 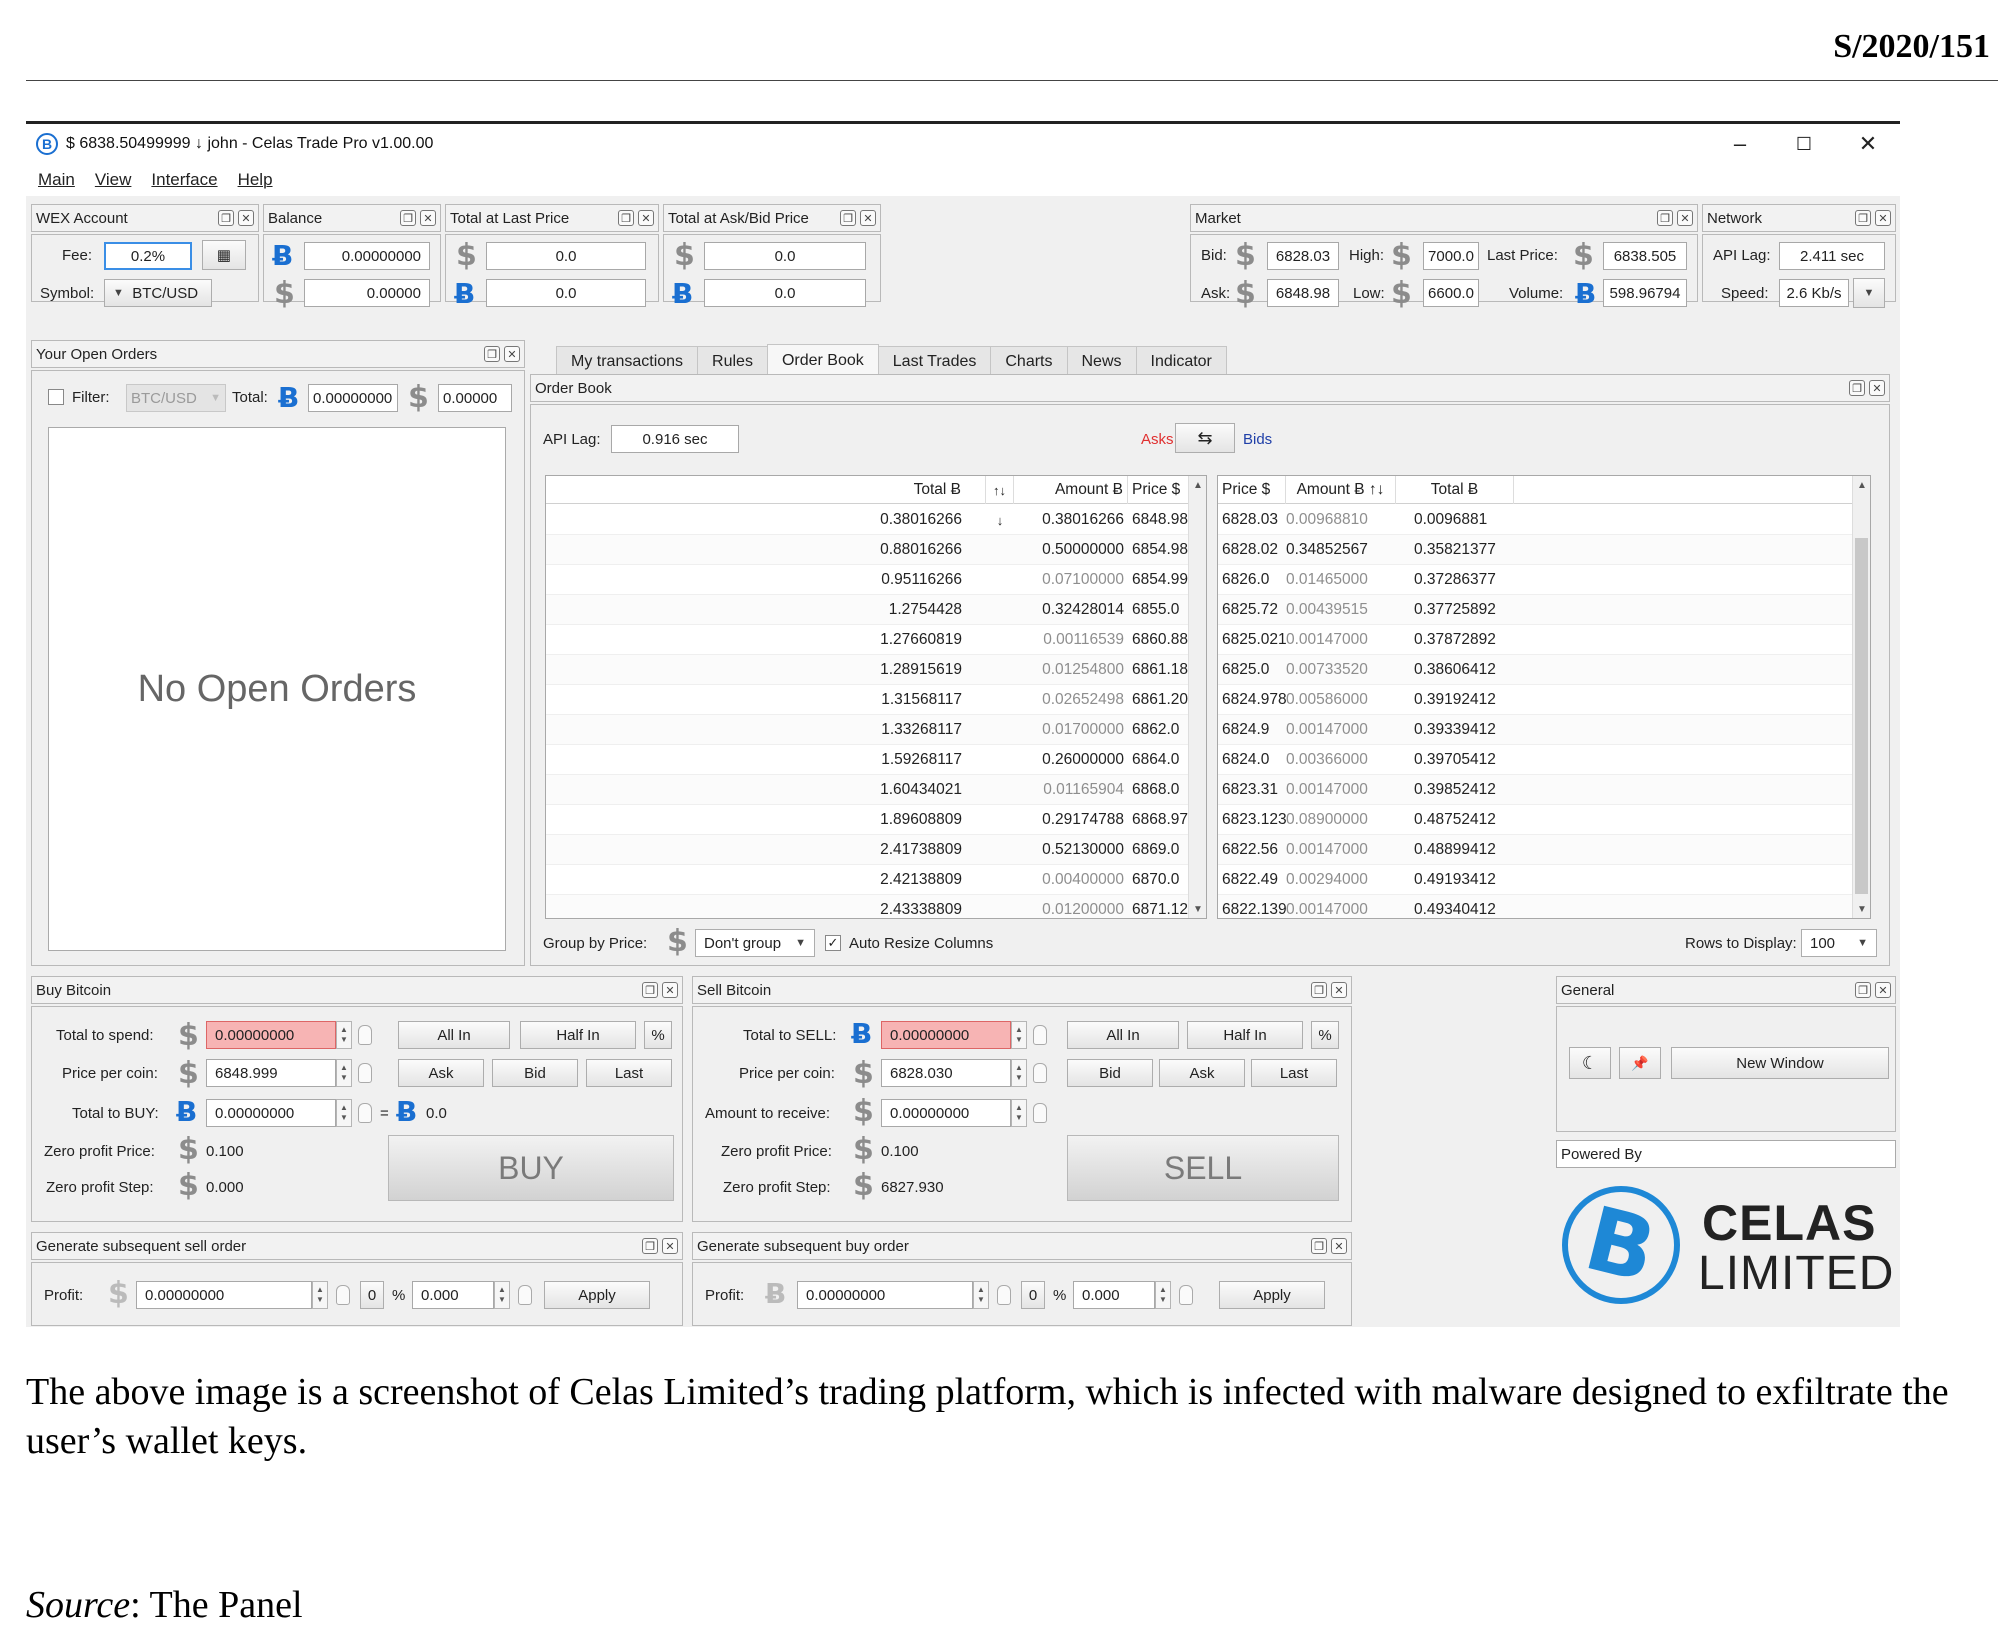 I want to click on swap-button: ⇆, so click(x=1205, y=438).